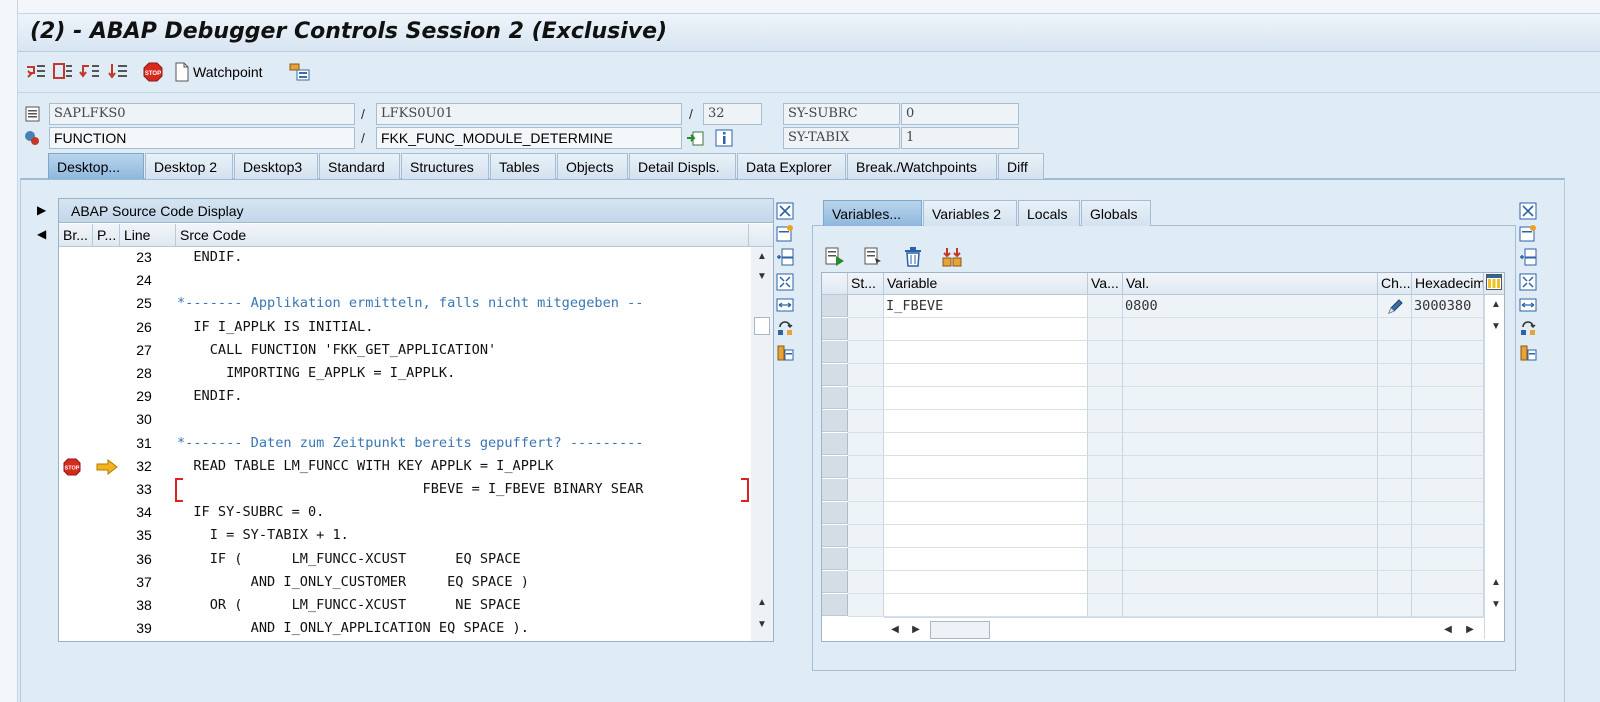 This screenshot has width=1600, height=702. What do you see at coordinates (404, 629) in the screenshot?
I see `code-line: 39 AND I_ONLY_APPLICATION EQ SPACE ).` at bounding box center [404, 629].